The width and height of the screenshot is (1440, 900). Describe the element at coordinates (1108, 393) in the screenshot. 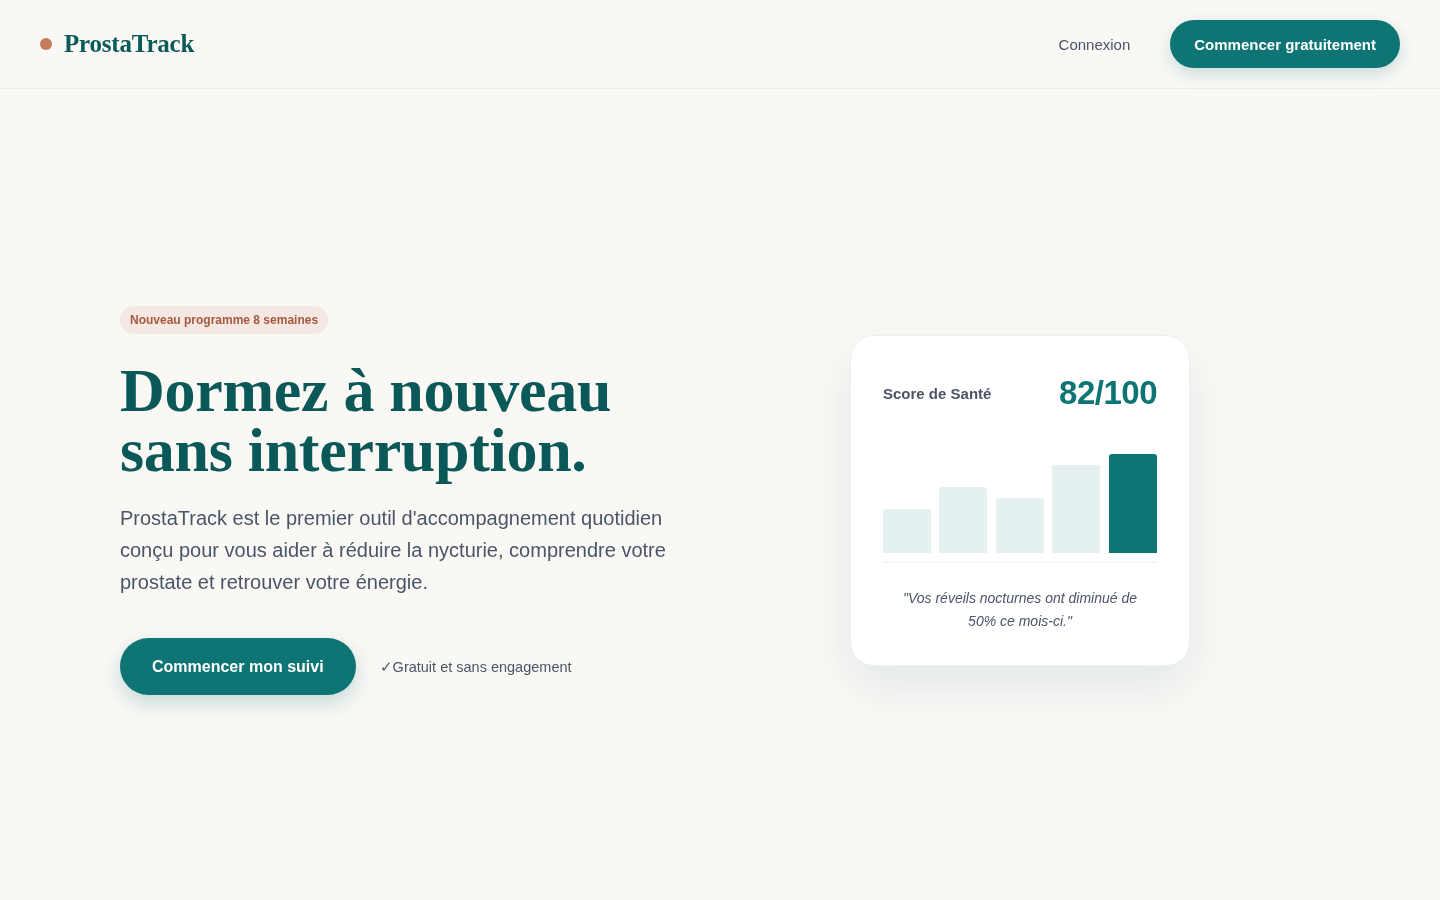

I see `score-value: 82/100` at that location.